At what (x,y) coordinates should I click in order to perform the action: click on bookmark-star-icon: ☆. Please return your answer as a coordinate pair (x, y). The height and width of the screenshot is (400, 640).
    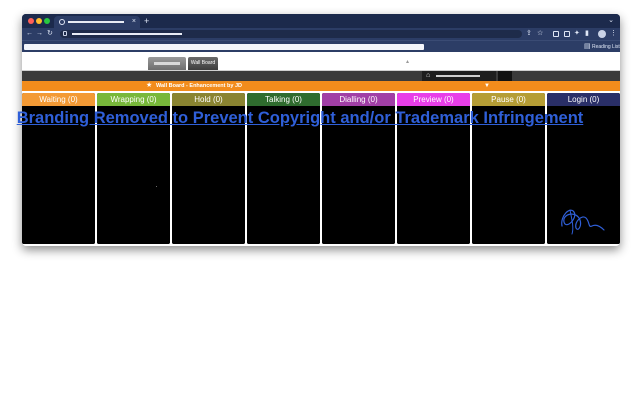
    Looking at the image, I should click on (540, 34).